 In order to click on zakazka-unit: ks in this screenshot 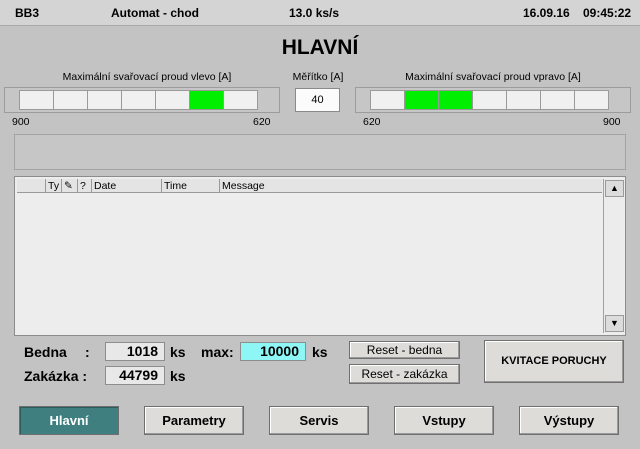, I will do `click(178, 376)`.